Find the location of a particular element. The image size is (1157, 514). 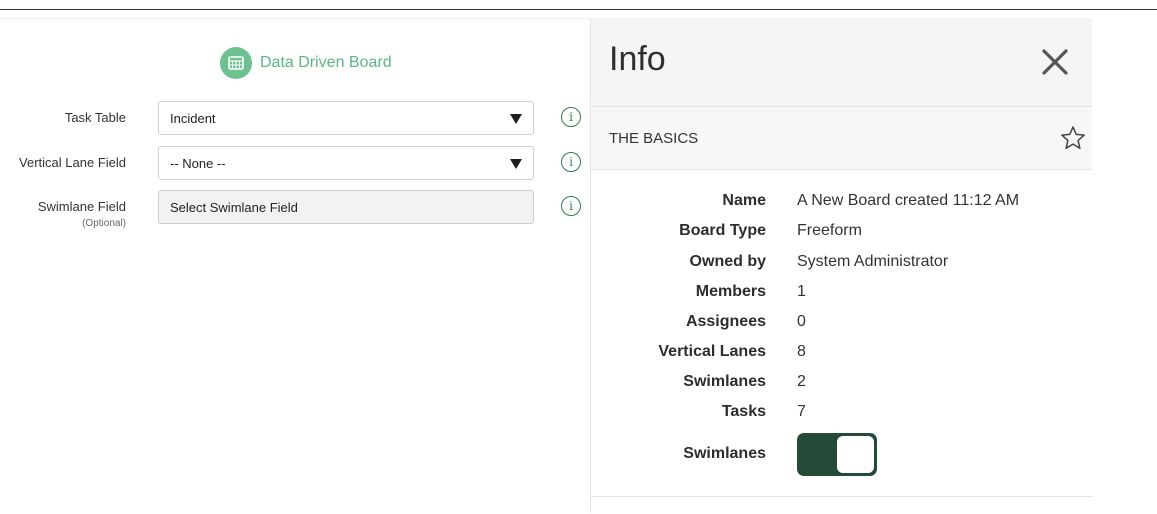

vertical-lane-field-label: Vertical Lane Field is located at coordinates (72, 162).